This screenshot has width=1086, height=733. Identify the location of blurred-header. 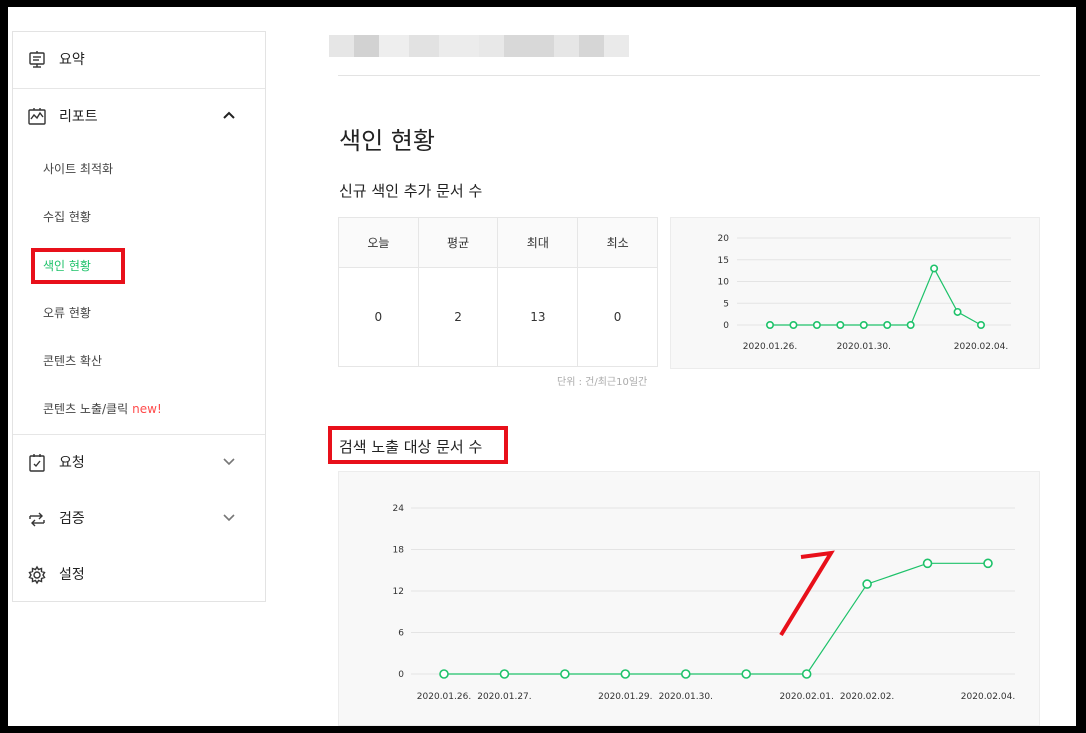
(479, 46).